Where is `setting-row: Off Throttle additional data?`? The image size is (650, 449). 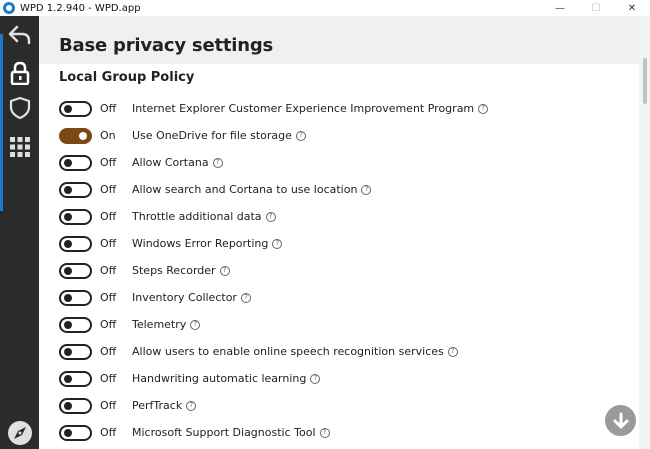 setting-row: Off Throttle additional data? is located at coordinates (339, 216).